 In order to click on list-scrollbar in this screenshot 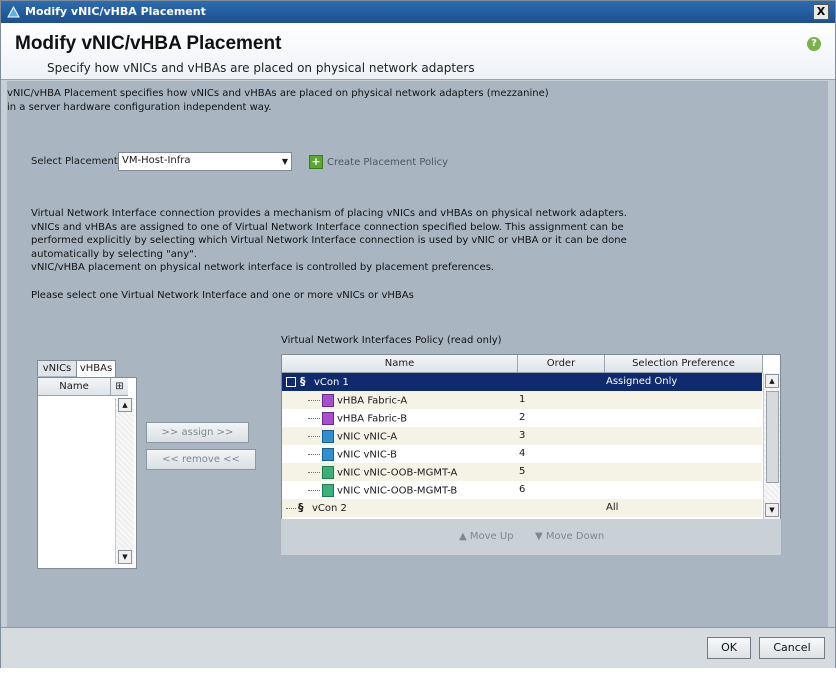, I will do `click(124, 481)`.